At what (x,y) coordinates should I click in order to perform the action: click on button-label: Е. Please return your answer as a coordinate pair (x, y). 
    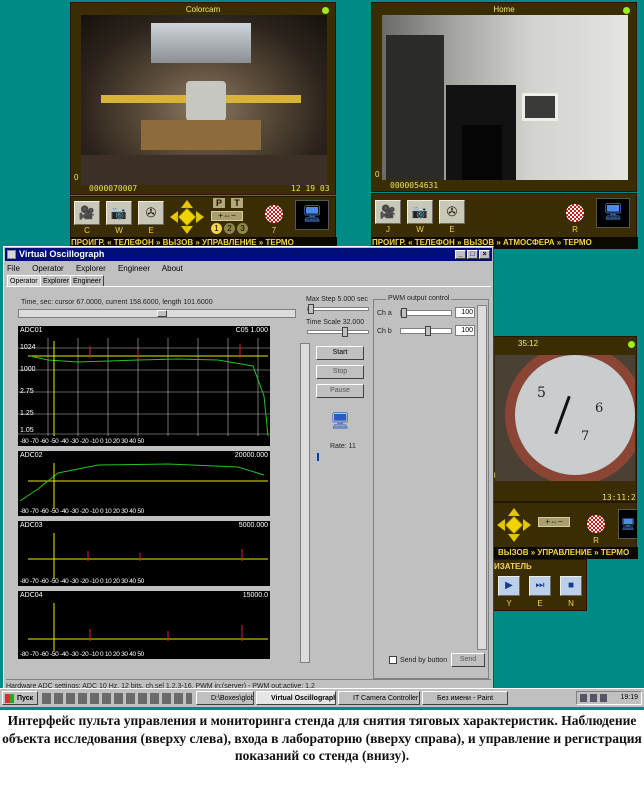
    Looking at the image, I should click on (151, 230).